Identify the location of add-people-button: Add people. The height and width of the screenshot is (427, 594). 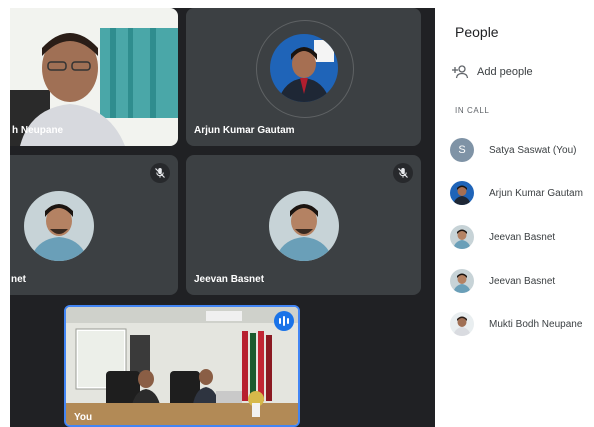
(492, 72).